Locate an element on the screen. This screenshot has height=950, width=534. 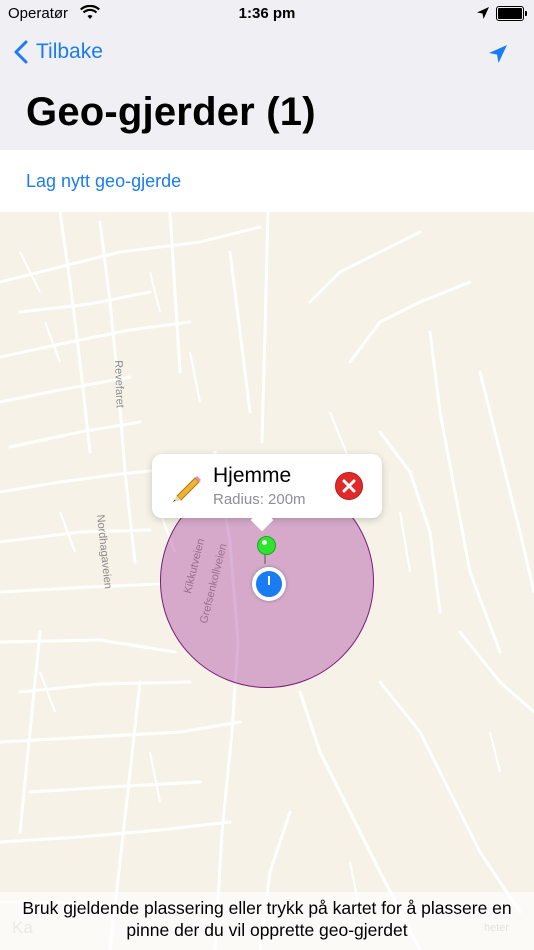
geofence-callout: Hjemme Radius: 200m is located at coordinates (267, 493).